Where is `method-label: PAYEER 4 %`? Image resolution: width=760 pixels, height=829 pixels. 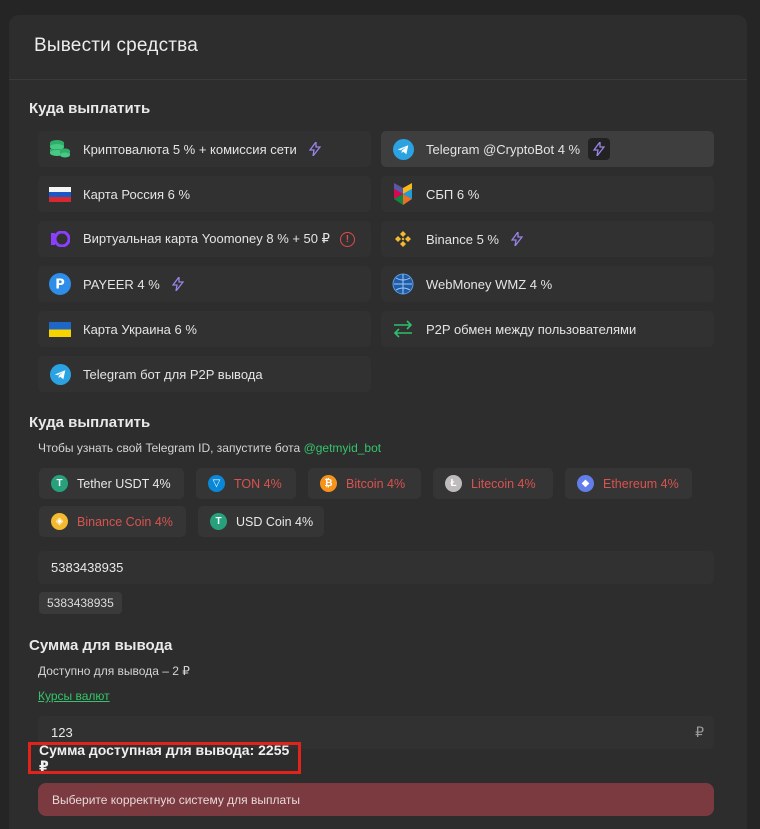 method-label: PAYEER 4 % is located at coordinates (121, 284).